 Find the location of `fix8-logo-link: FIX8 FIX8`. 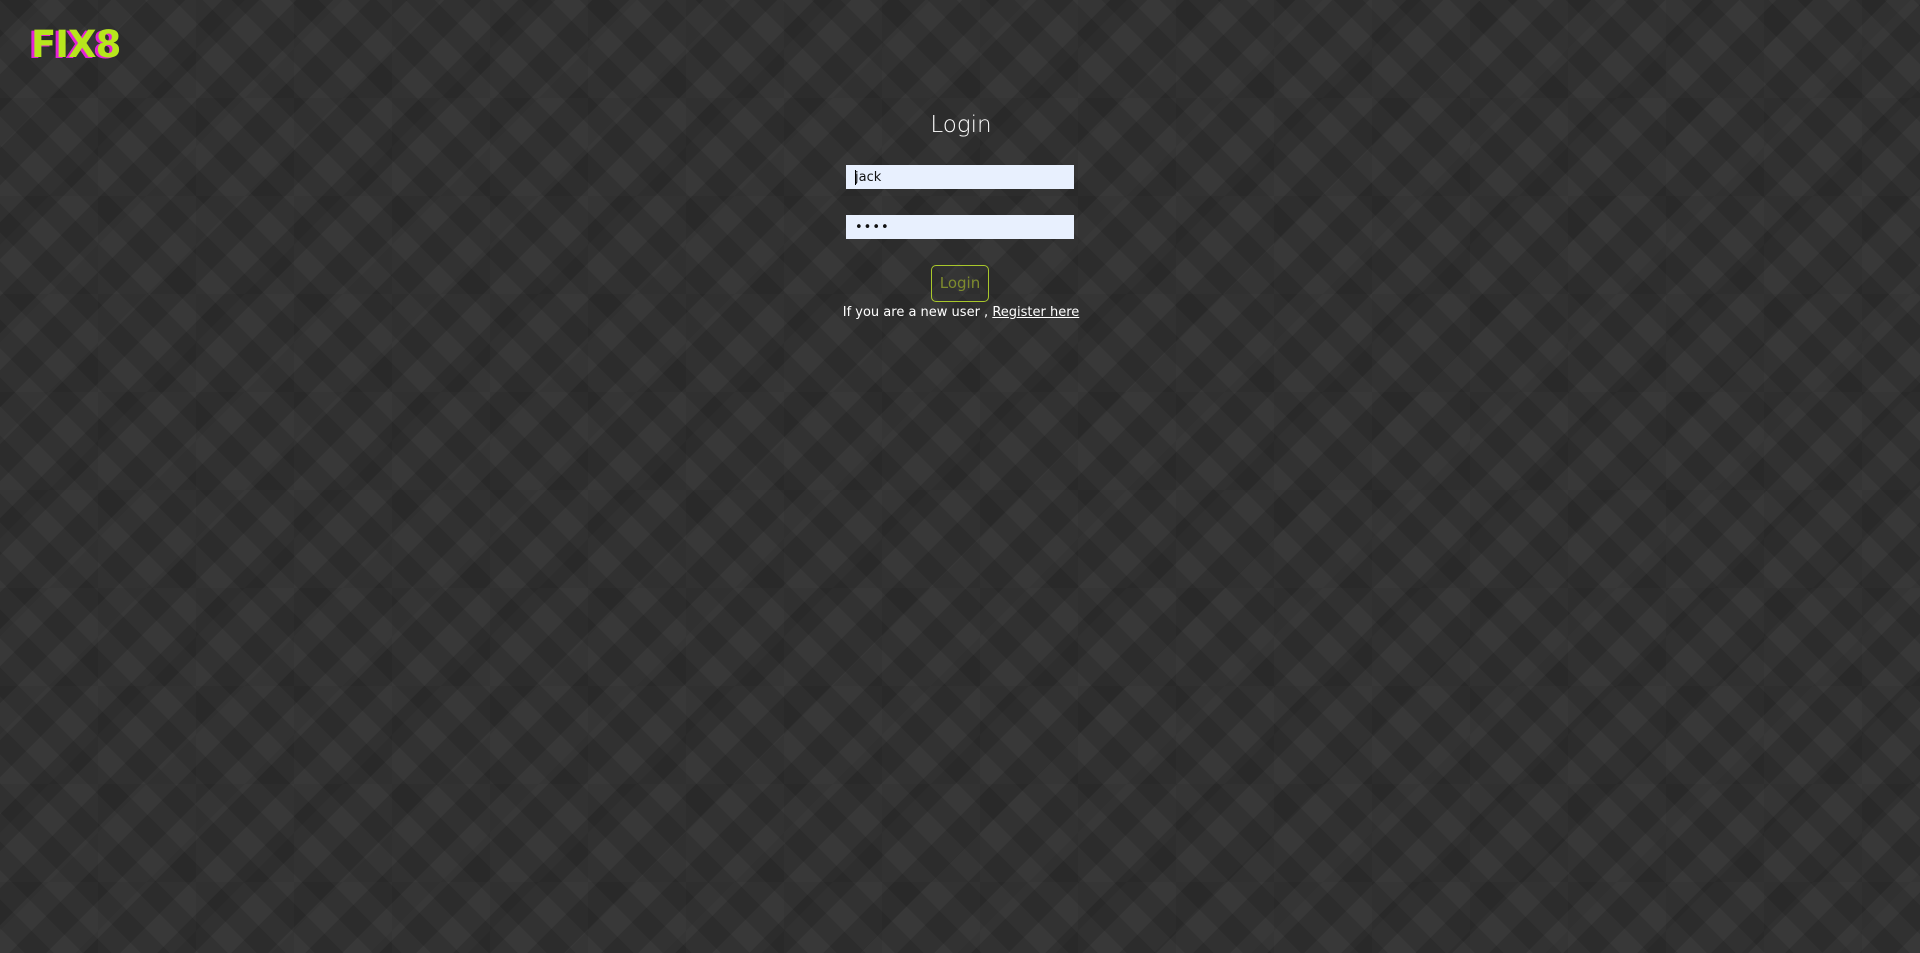

fix8-logo-link: FIX8 FIX8 is located at coordinates (74, 45).